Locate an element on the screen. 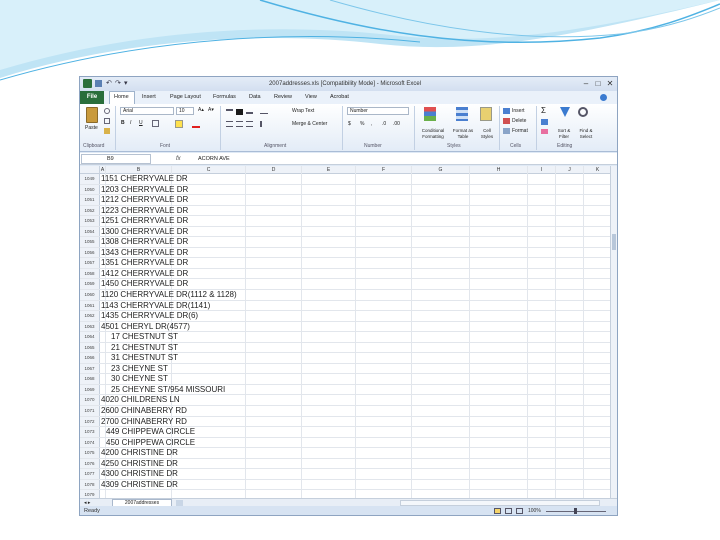 Image resolution: width=720 pixels, height=540 pixels. row-header: 1059 is located at coordinates (90, 284).